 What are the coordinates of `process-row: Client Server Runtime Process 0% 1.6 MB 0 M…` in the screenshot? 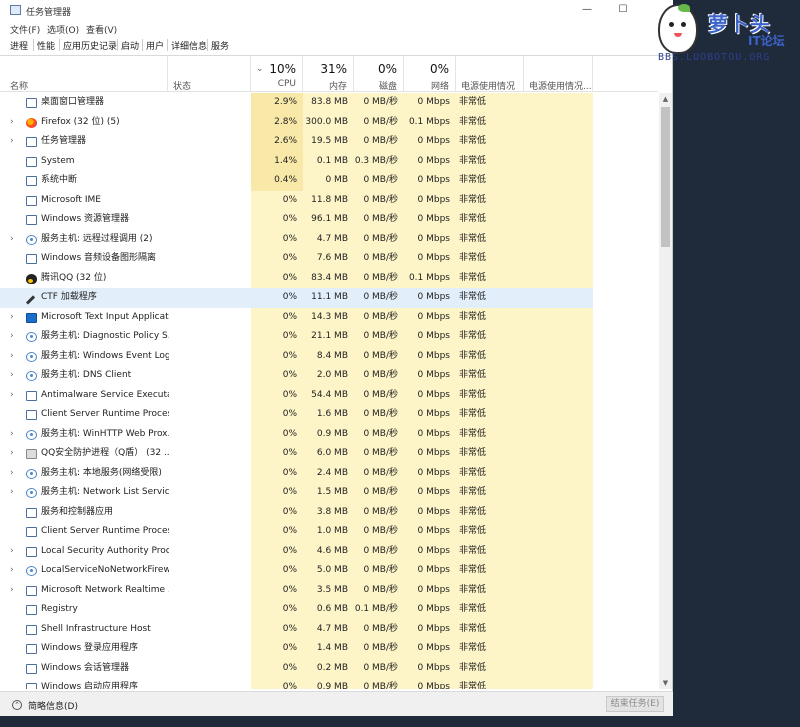 It's located at (329, 415).